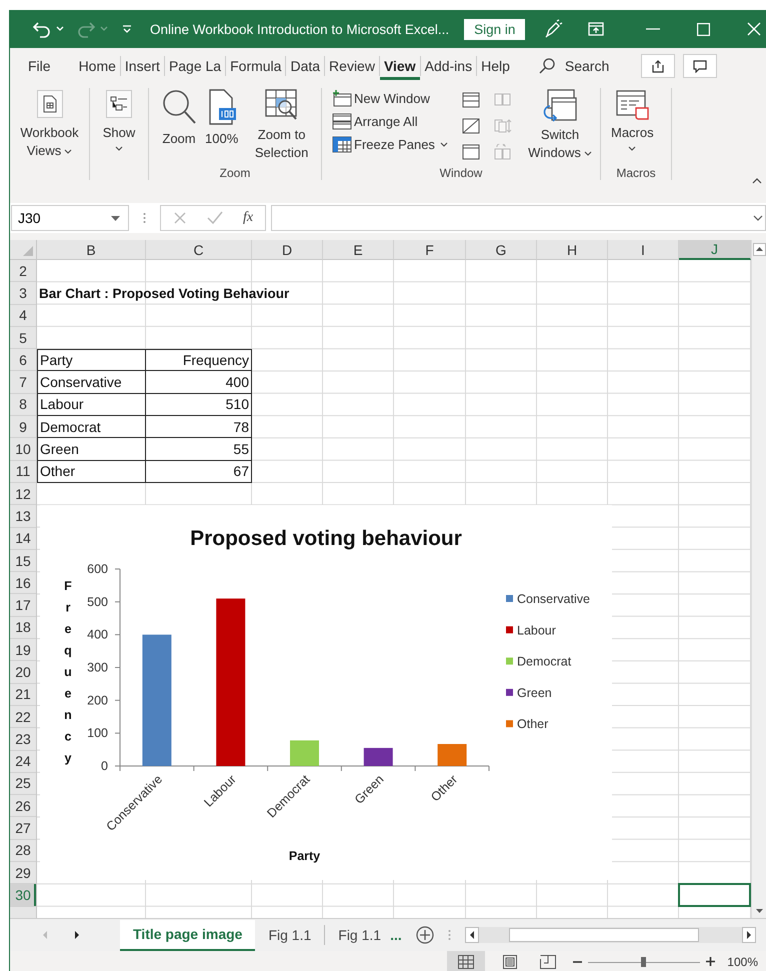 The image size is (766, 971). I want to click on y-axis-title: Frequency, so click(68, 672).